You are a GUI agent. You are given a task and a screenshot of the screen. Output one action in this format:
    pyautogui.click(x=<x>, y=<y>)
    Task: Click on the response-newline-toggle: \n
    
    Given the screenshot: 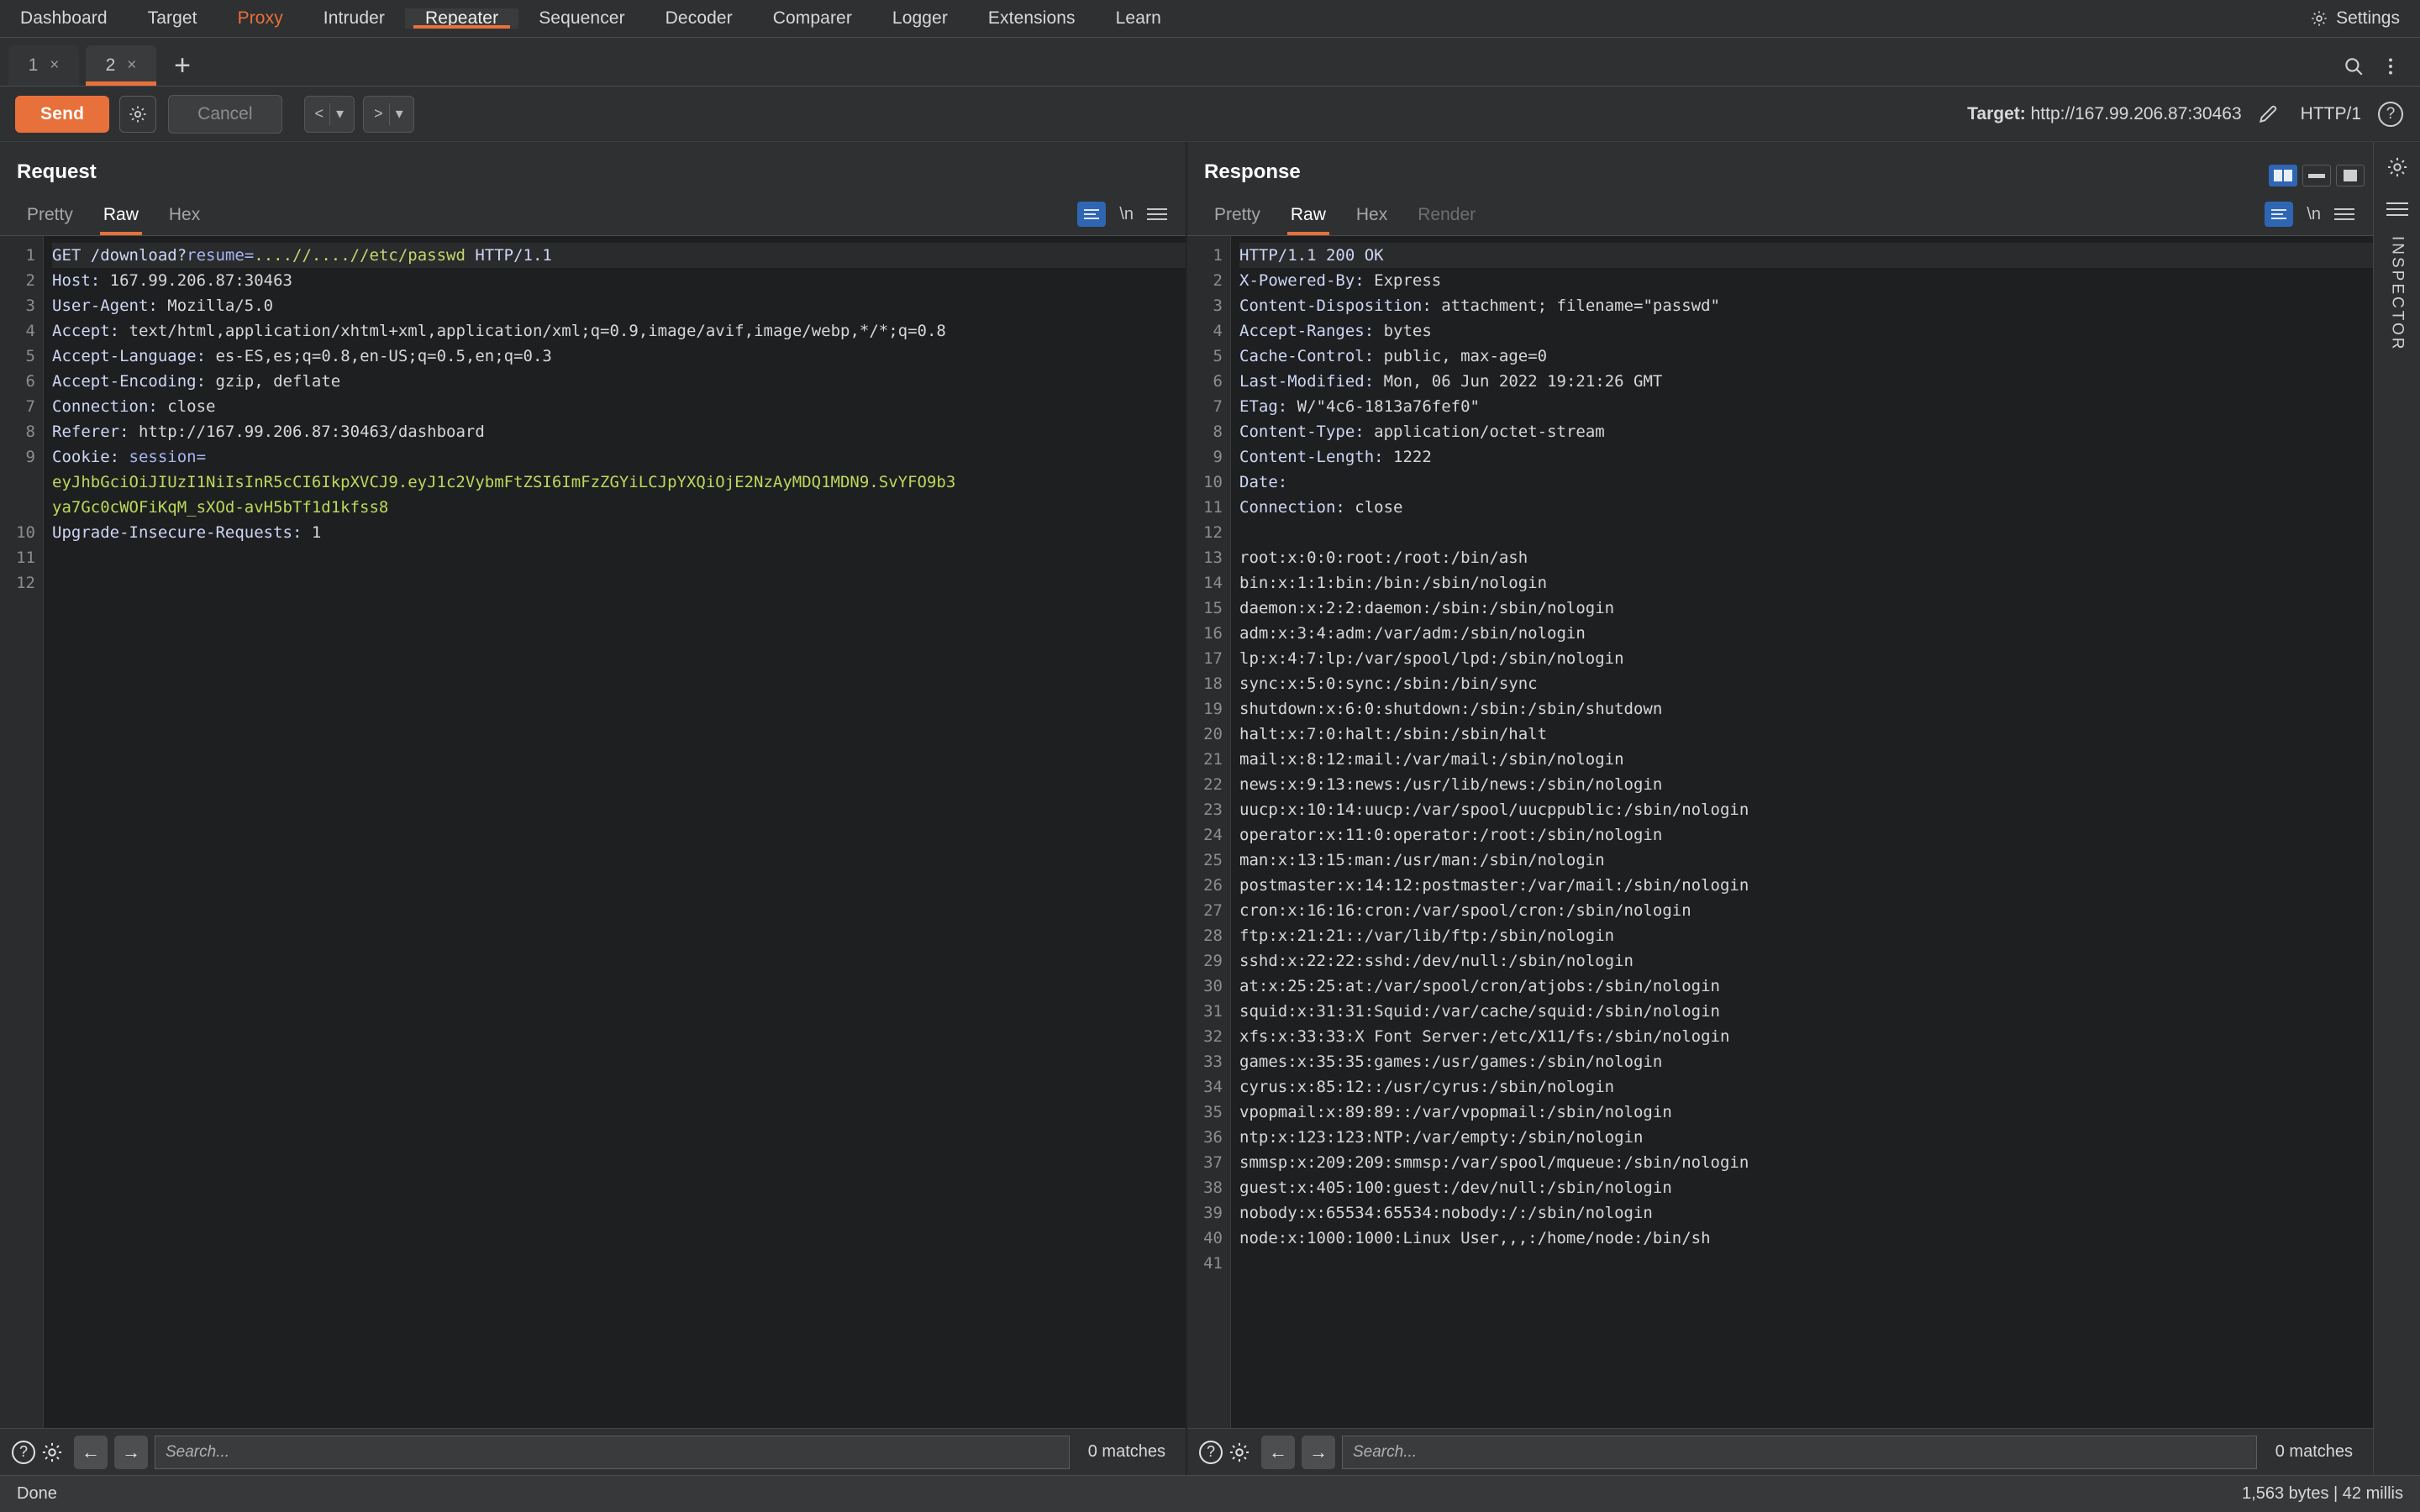 What is the action you would take?
    pyautogui.click(x=2314, y=214)
    